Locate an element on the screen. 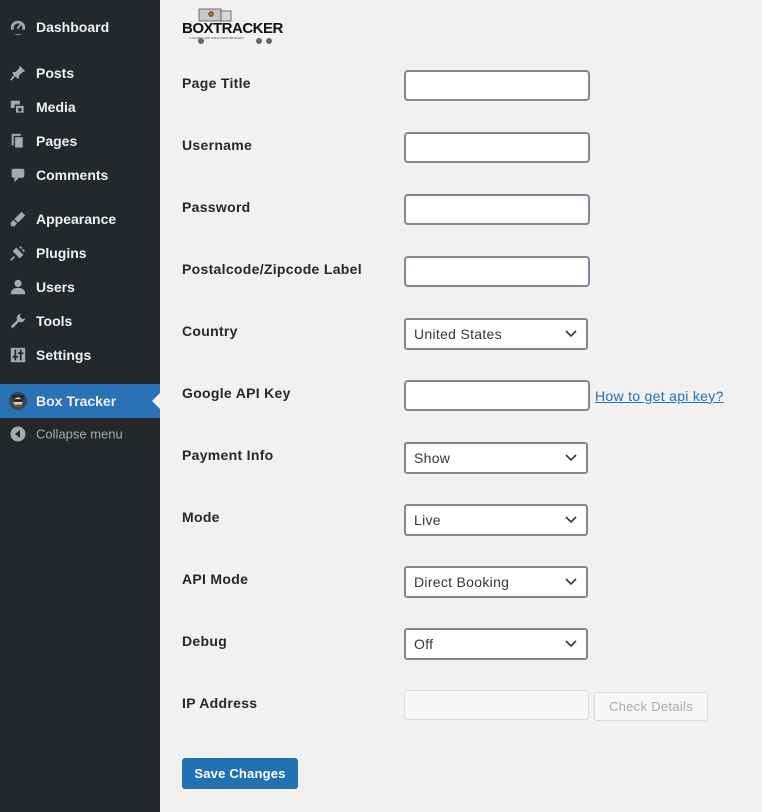 The image size is (762, 812). postal-label-label: Postalcode/Zipcode Label is located at coordinates (272, 269).